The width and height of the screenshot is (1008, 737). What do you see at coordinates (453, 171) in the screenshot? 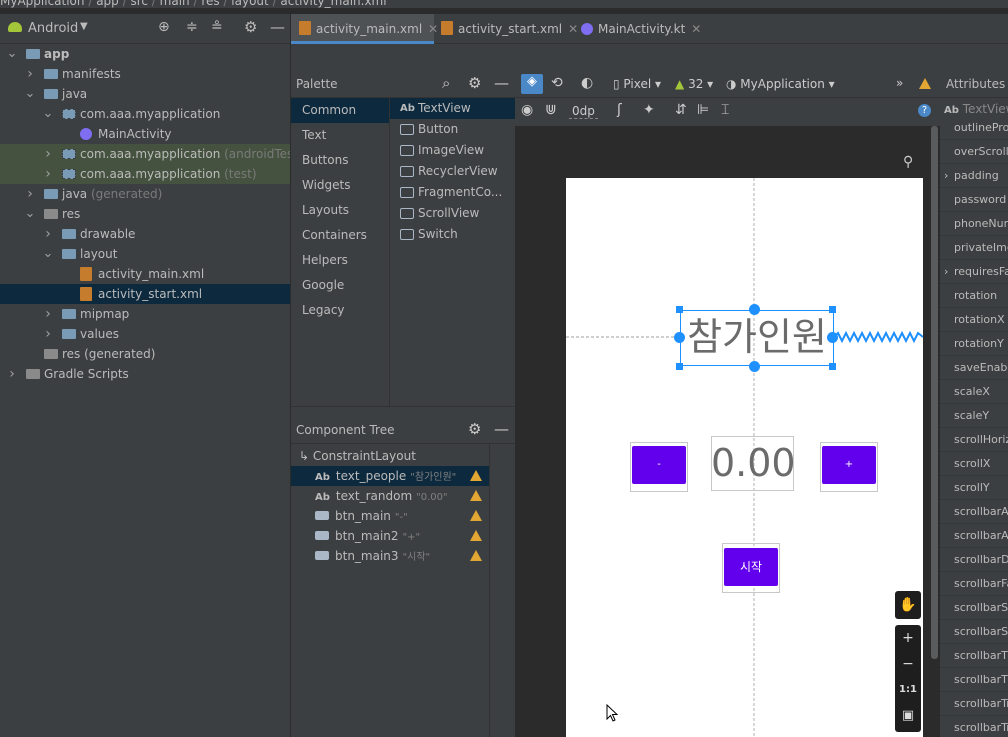
I see `palette-item: RecyclerView` at bounding box center [453, 171].